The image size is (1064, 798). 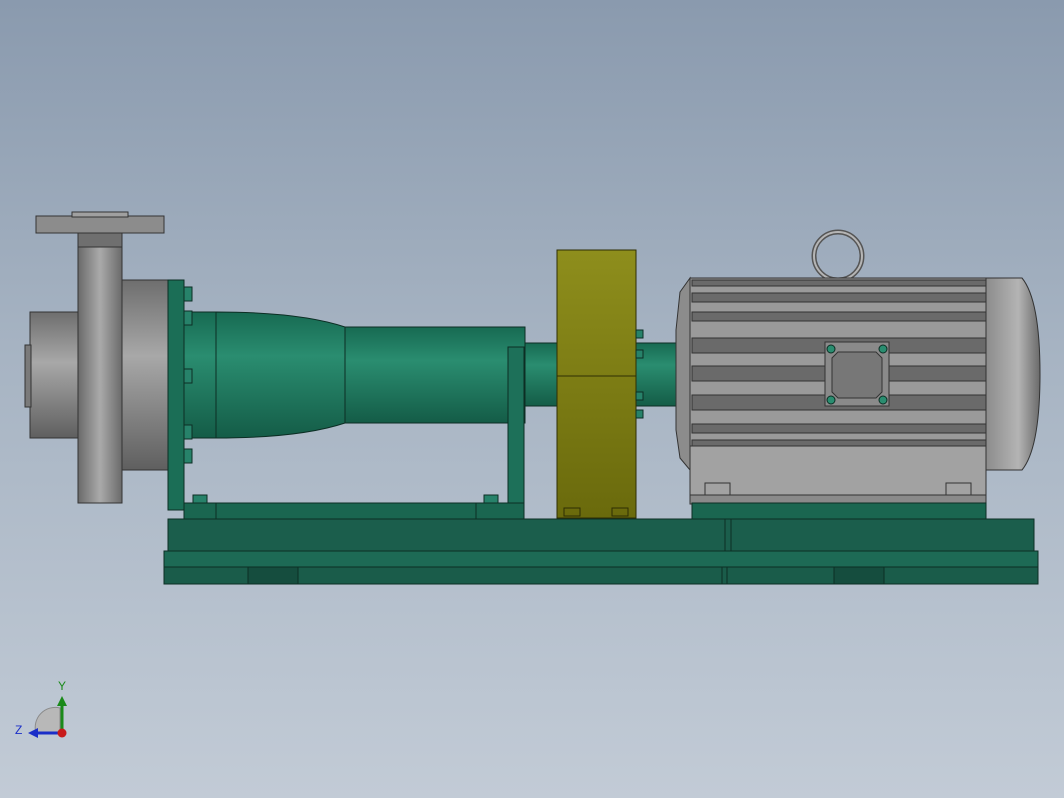 What do you see at coordinates (62, 733) in the screenshot?
I see `x-axis-icon` at bounding box center [62, 733].